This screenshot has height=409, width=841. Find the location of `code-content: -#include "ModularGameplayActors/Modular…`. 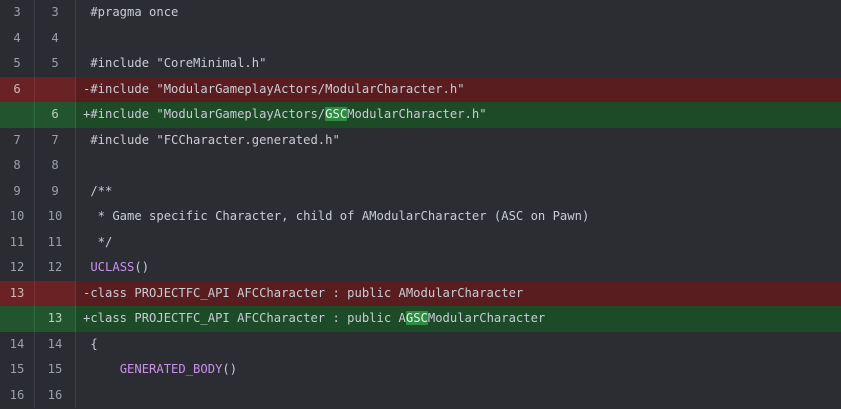

code-content: -#include "ModularGameplayActors/Modular… is located at coordinates (458, 90).